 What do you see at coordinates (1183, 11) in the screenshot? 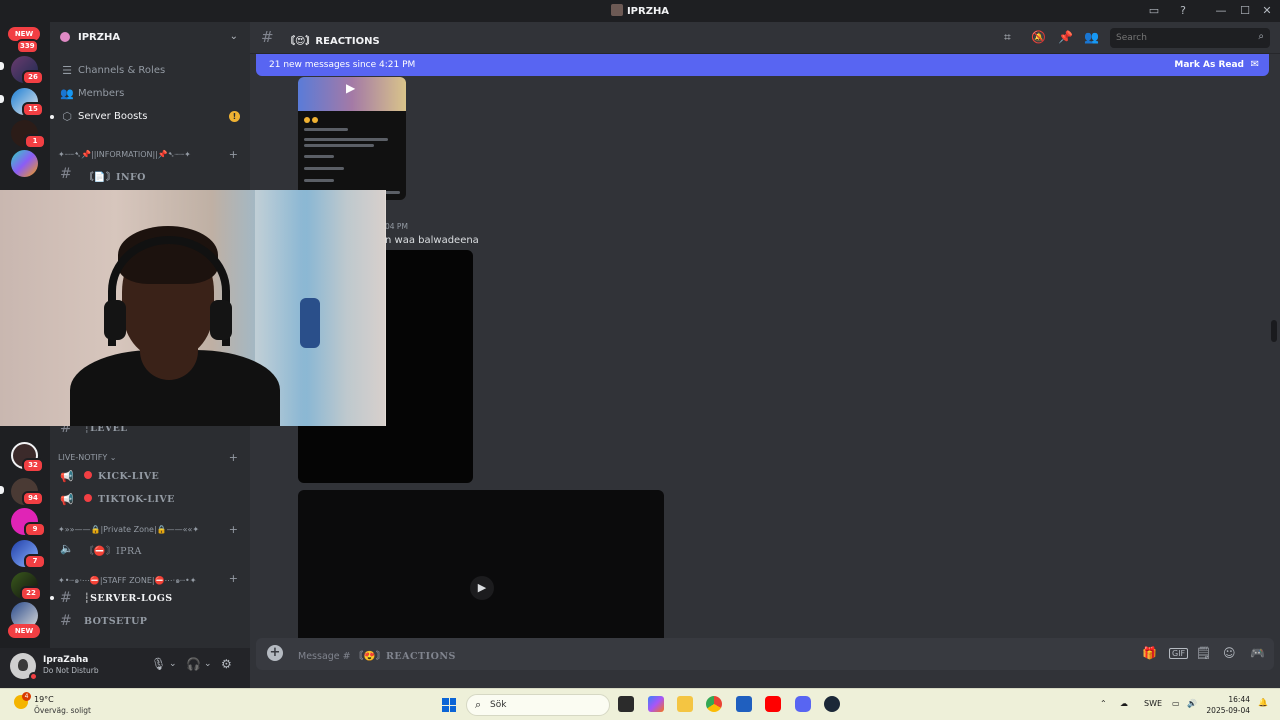
I see `help-icon: ?` at bounding box center [1183, 11].